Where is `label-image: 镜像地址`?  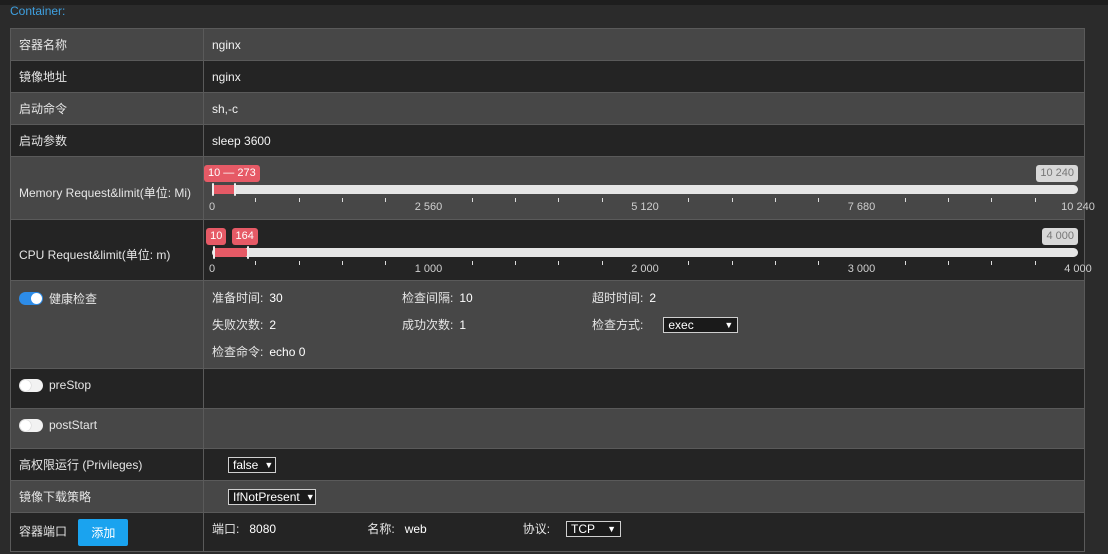 label-image: 镜像地址 is located at coordinates (107, 76).